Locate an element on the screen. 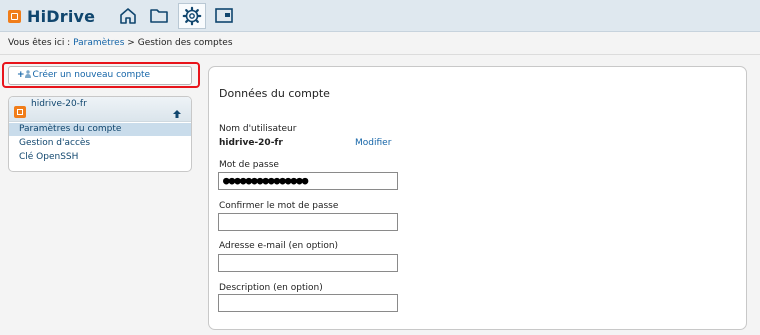 This screenshot has width=760, height=335. email-label: Adresse e-mail (en option) is located at coordinates (279, 246).